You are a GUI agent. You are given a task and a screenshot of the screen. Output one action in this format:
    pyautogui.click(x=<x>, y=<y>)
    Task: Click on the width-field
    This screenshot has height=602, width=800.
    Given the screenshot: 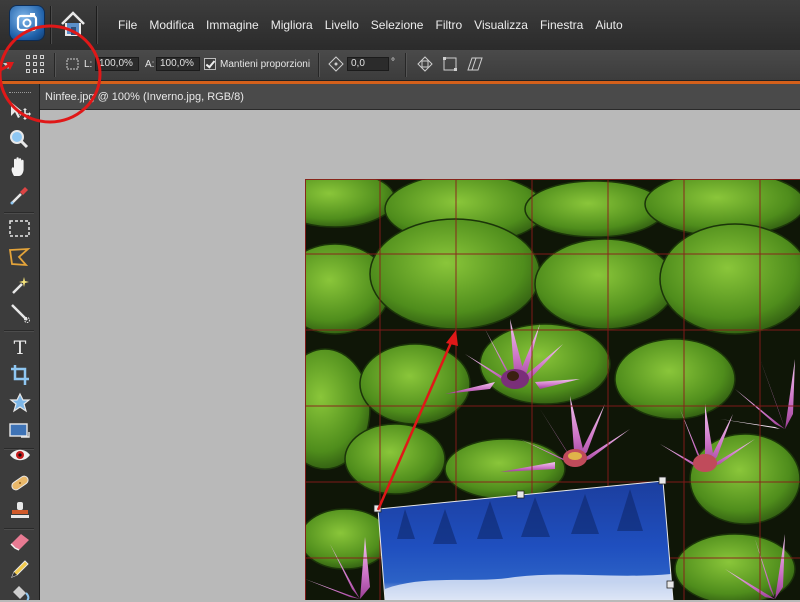 What is the action you would take?
    pyautogui.click(x=117, y=64)
    